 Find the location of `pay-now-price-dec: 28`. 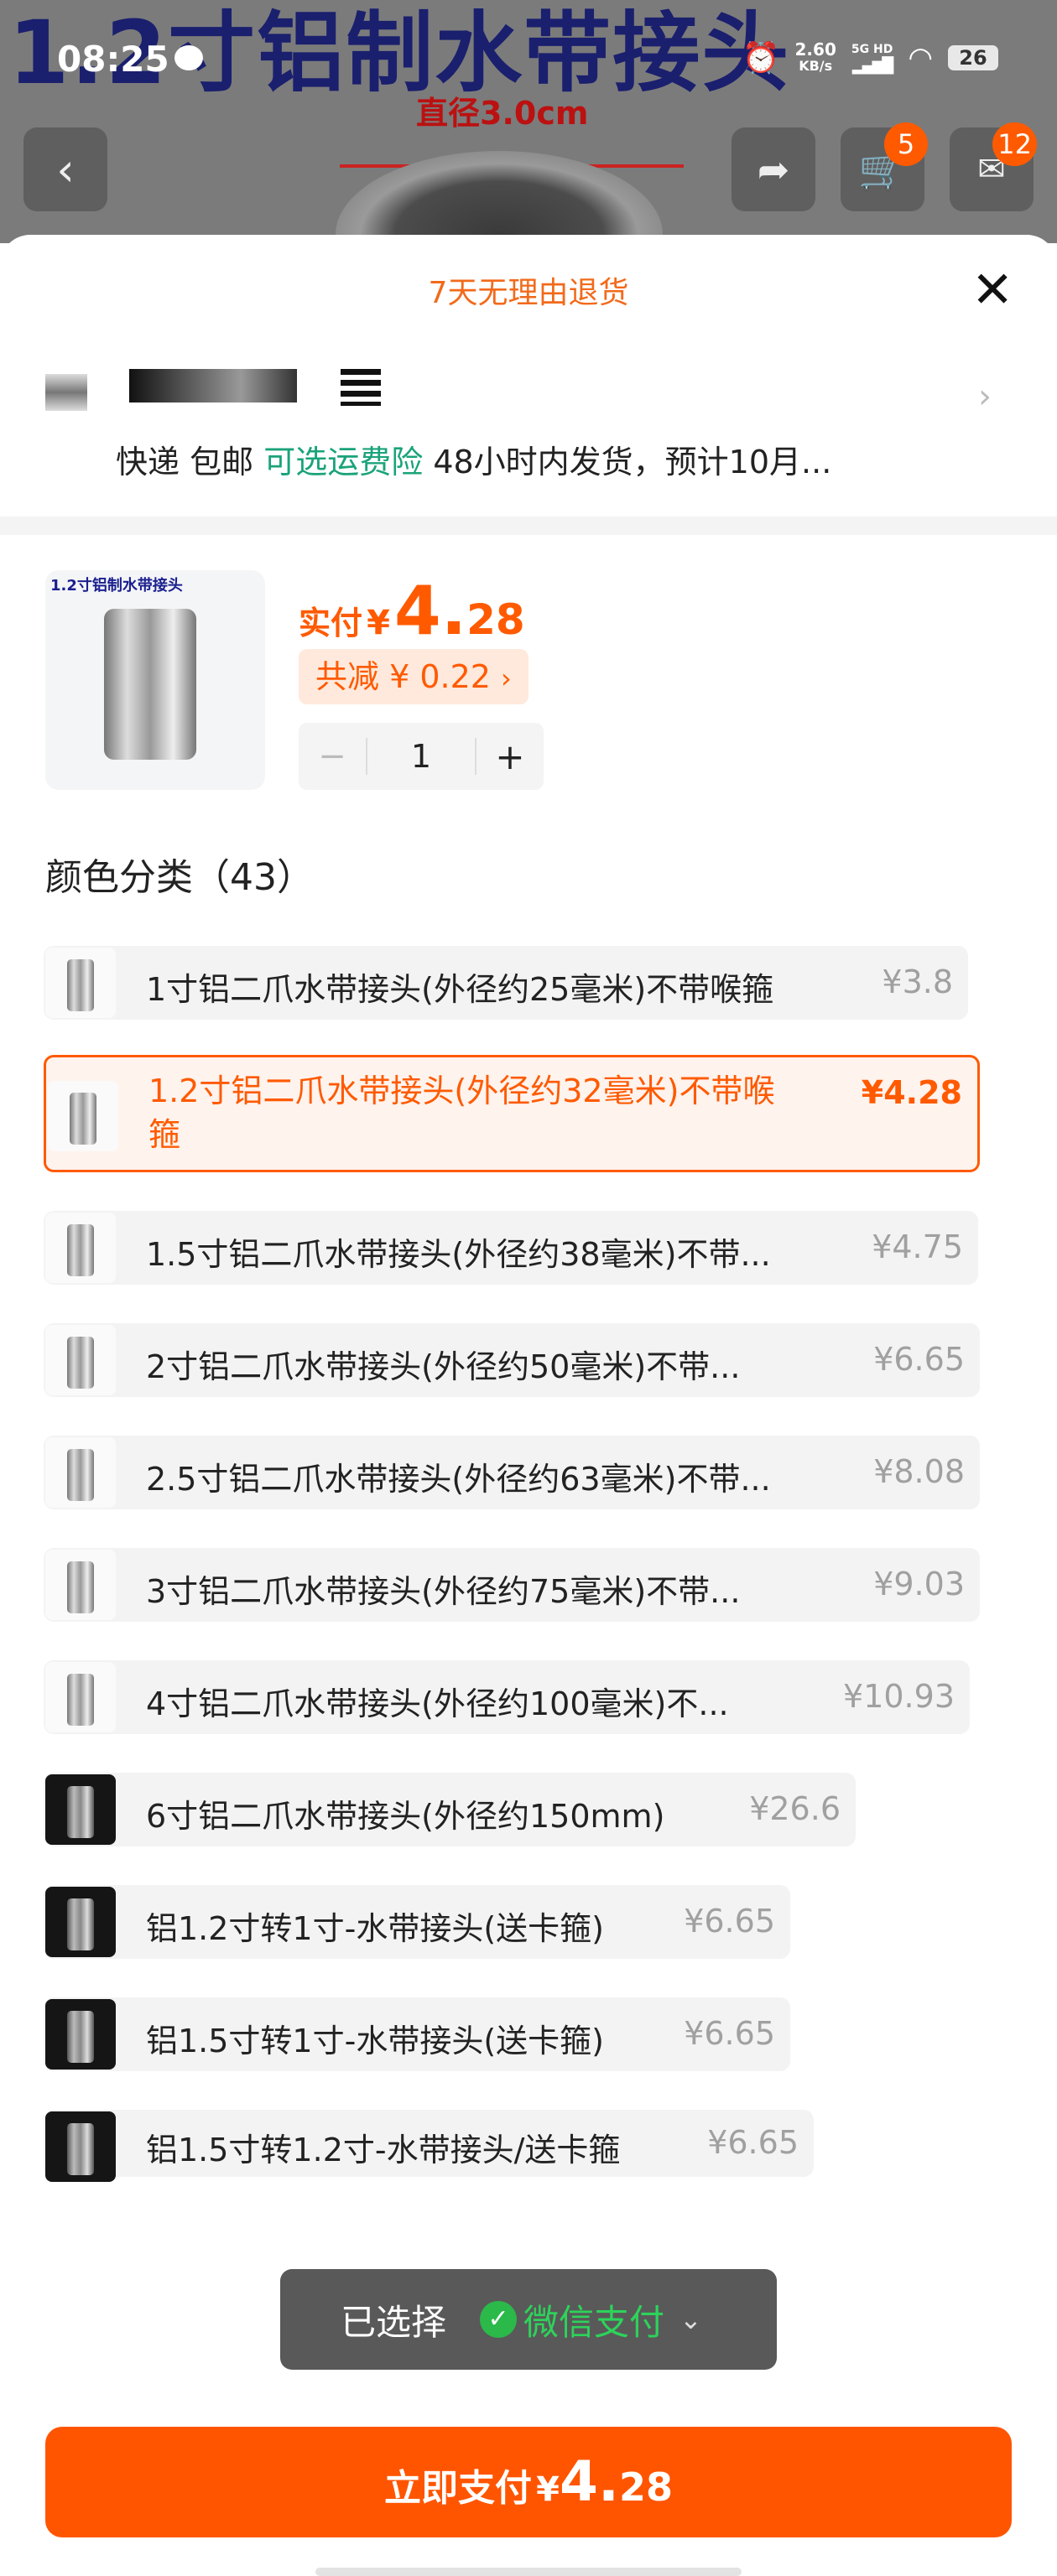

pay-now-price-dec: 28 is located at coordinates (645, 2487).